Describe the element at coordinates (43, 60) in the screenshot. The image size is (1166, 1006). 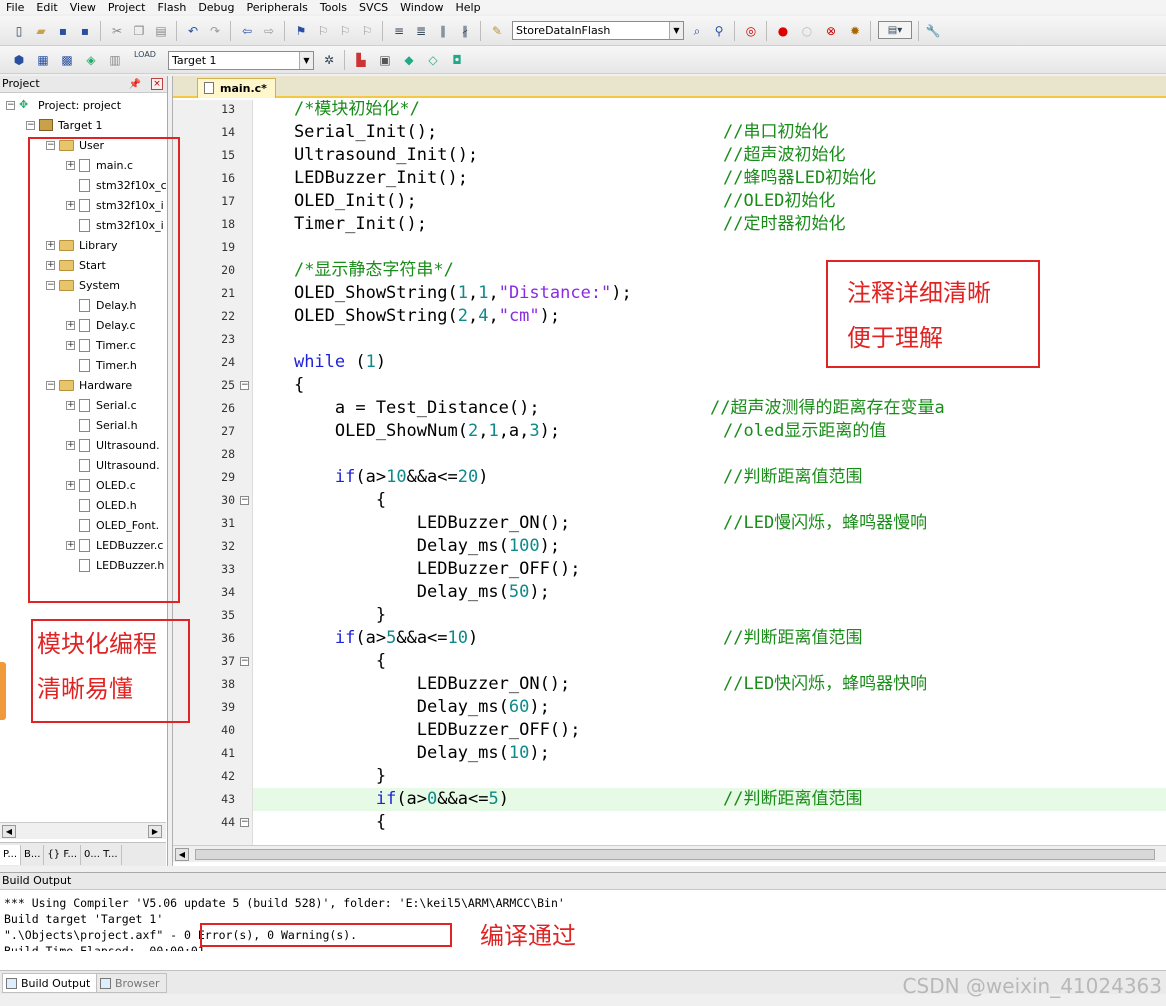
I see `build-icon: ▦` at that location.